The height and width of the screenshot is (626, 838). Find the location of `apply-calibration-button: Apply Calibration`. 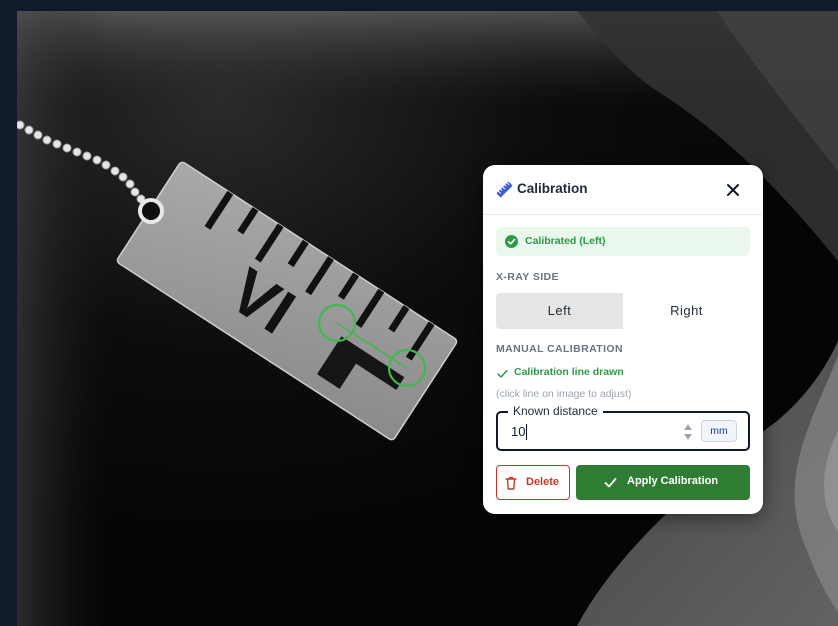

apply-calibration-button: Apply Calibration is located at coordinates (663, 482).